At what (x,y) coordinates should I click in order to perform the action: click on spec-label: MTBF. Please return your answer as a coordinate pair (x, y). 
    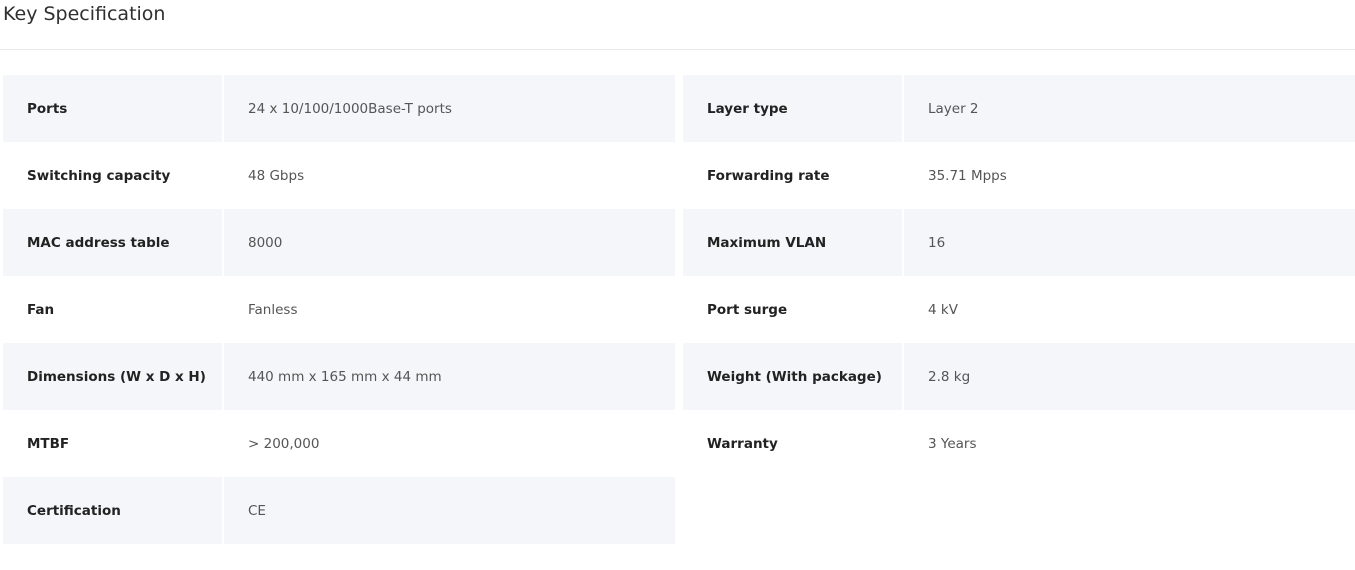
    Looking at the image, I should click on (48, 443).